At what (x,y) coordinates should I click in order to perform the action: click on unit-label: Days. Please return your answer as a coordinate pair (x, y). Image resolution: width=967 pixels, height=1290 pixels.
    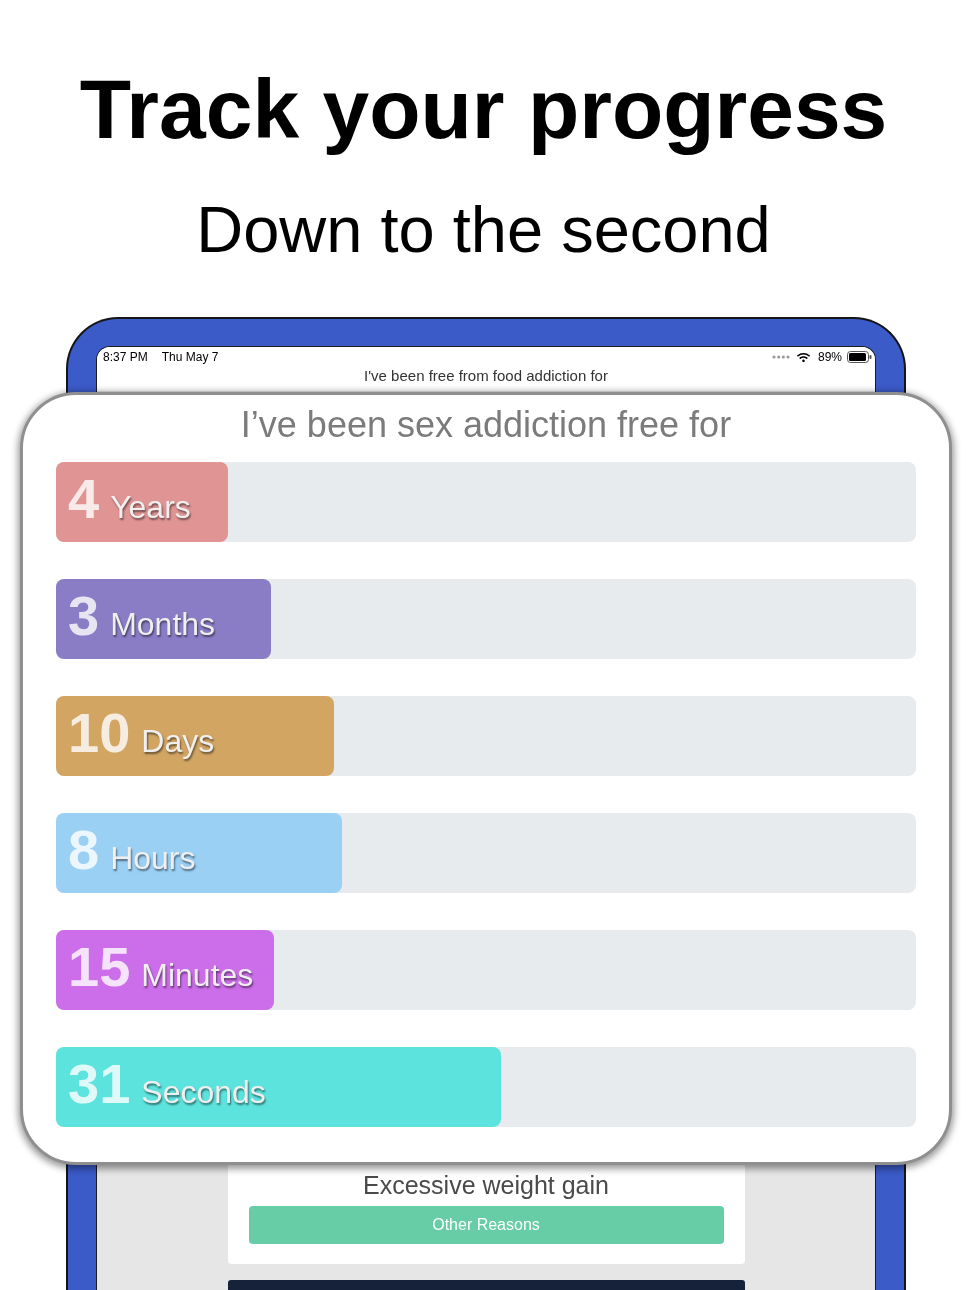
    Looking at the image, I should click on (178, 741).